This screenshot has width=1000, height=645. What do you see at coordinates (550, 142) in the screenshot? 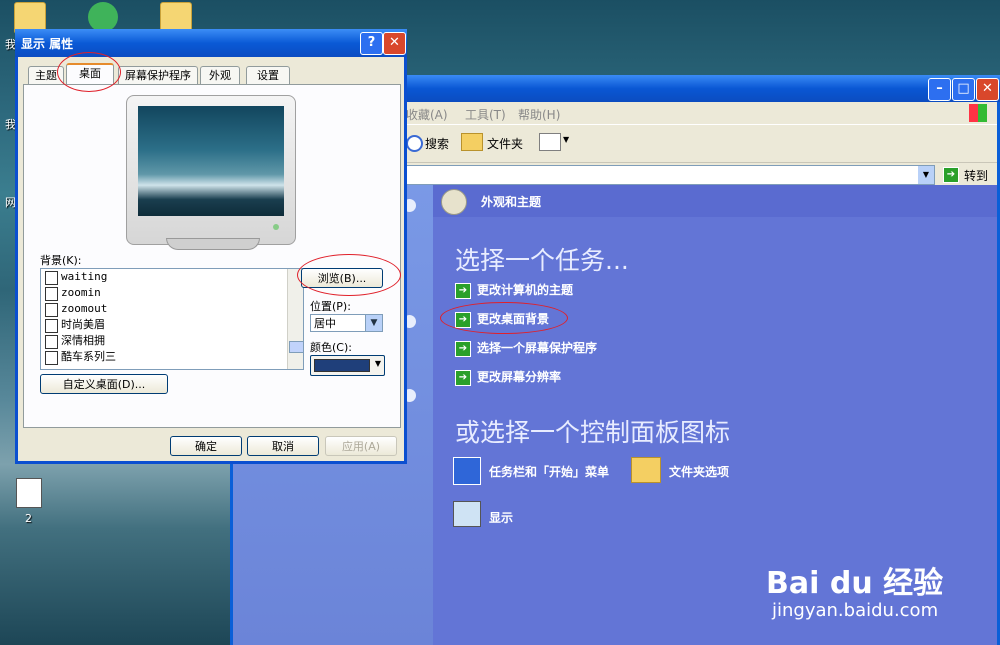
I see `views-icon` at bounding box center [550, 142].